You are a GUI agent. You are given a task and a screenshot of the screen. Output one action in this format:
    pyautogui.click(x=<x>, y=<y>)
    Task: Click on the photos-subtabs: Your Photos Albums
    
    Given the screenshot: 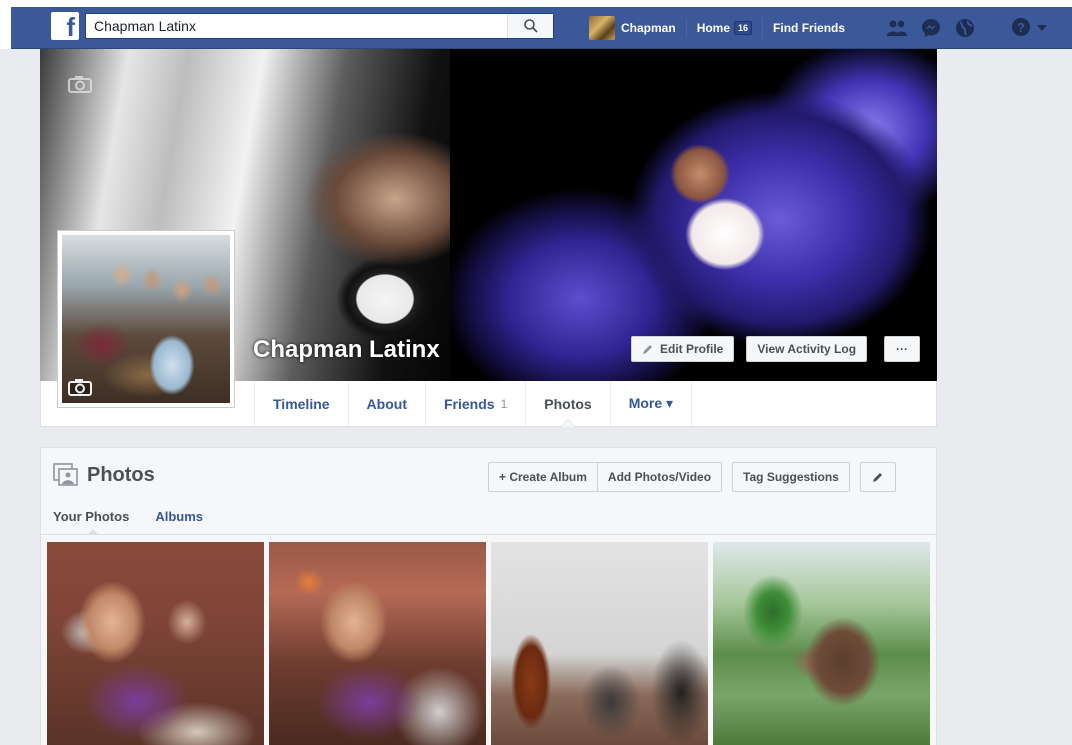 What is the action you would take?
    pyautogui.click(x=128, y=522)
    